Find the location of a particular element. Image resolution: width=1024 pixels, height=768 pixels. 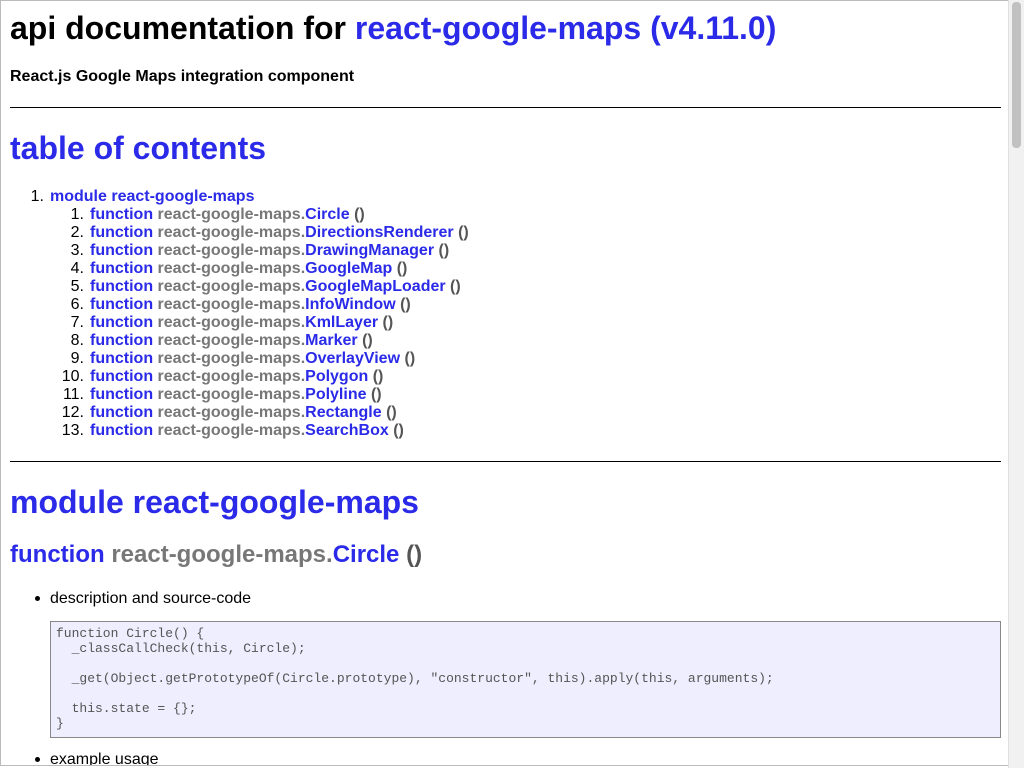

list-number: 10. is located at coordinates (72, 376).